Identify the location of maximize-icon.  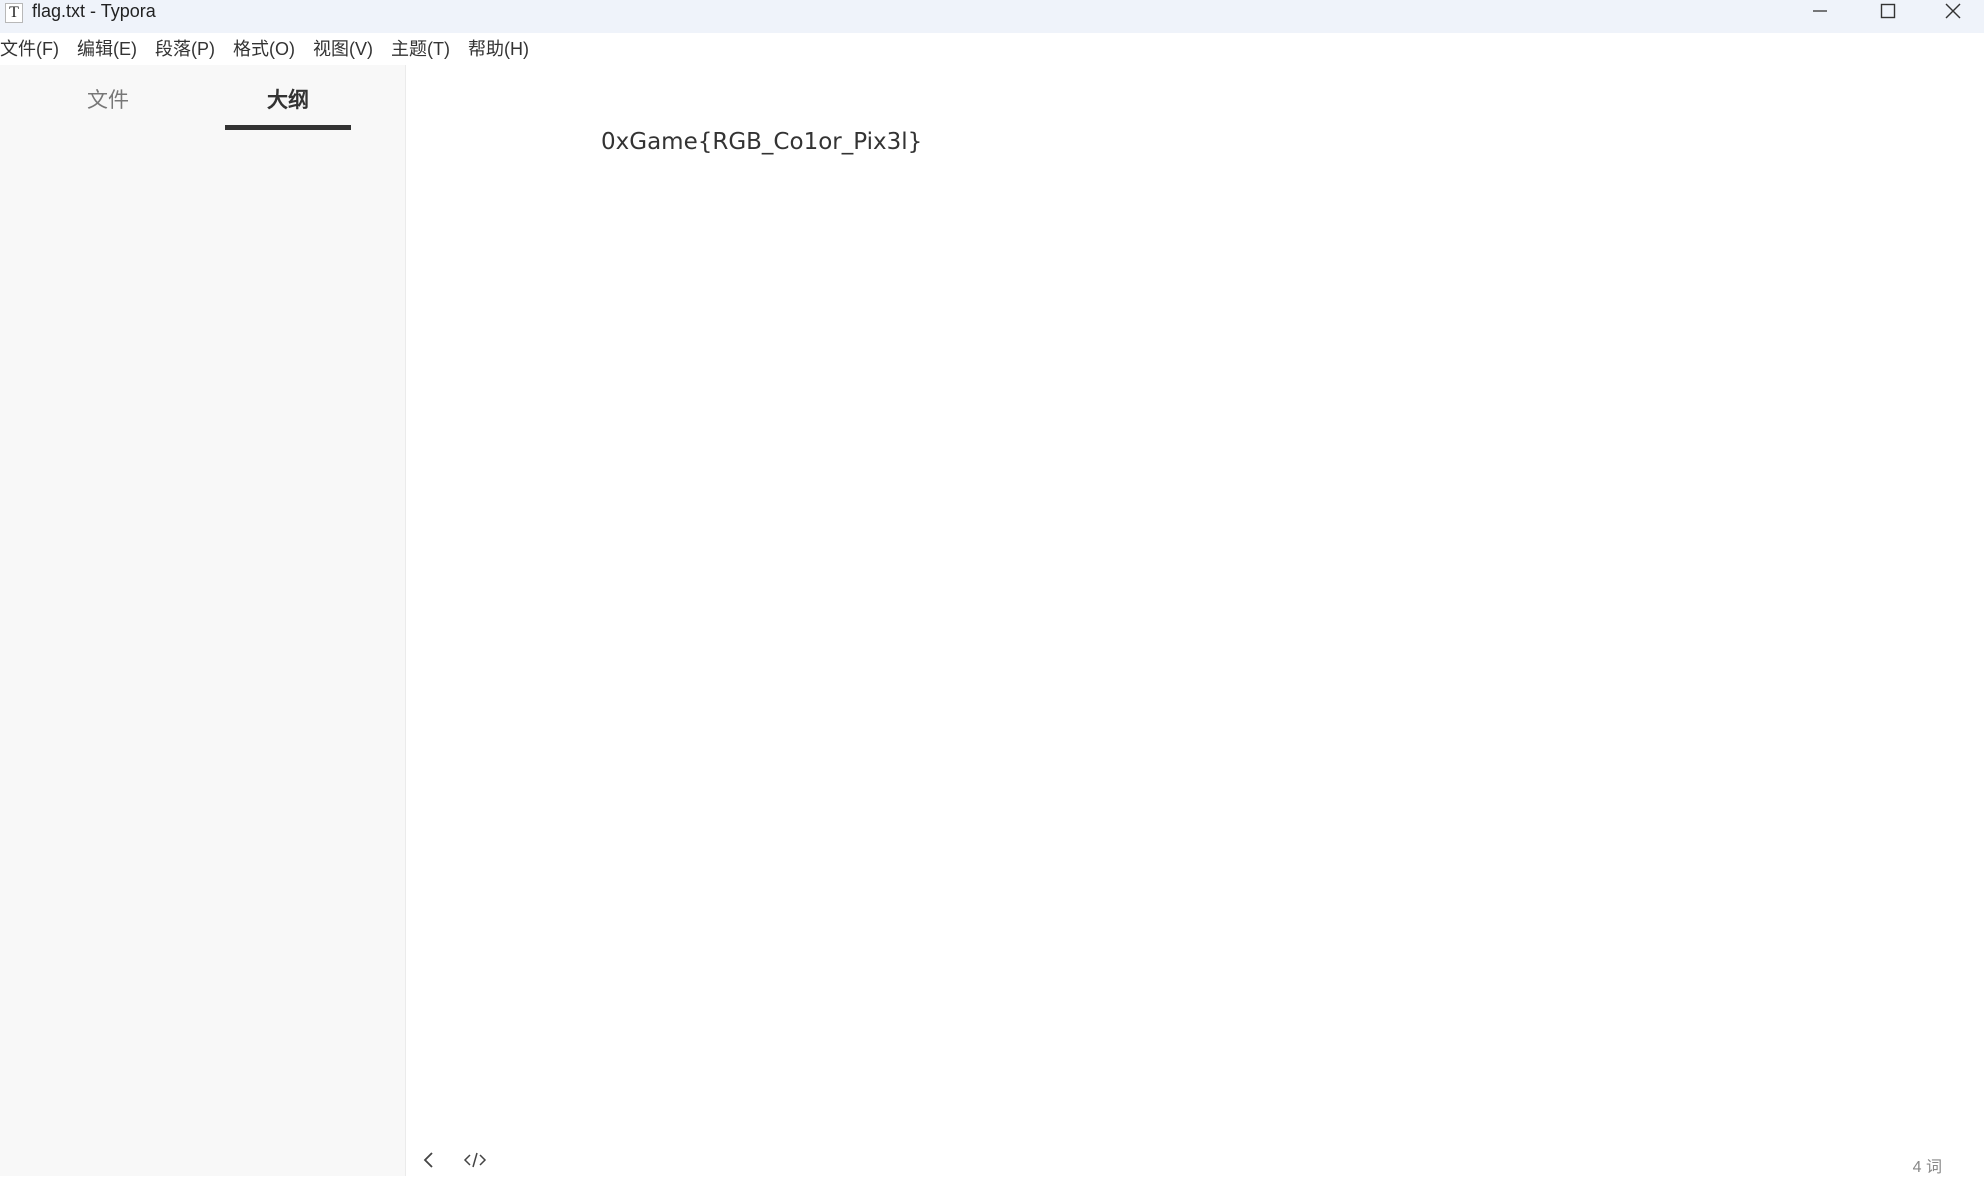
(1888, 11).